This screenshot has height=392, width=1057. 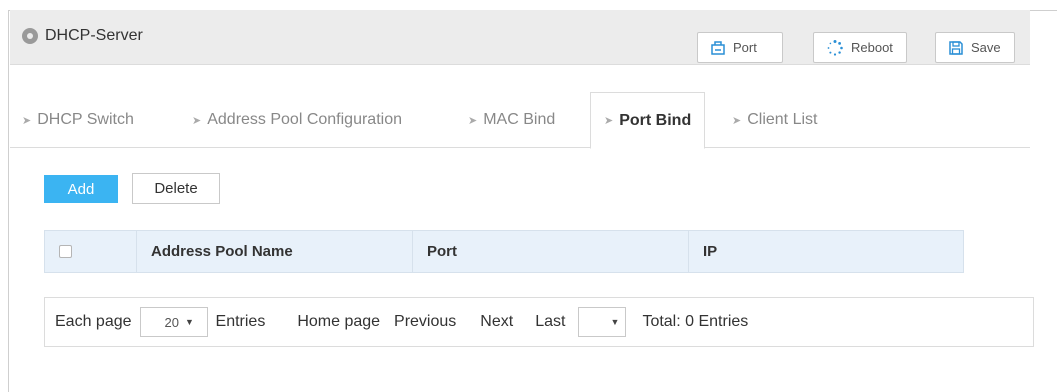 I want to click on page-size-select: 20 ▼, so click(x=173, y=322).